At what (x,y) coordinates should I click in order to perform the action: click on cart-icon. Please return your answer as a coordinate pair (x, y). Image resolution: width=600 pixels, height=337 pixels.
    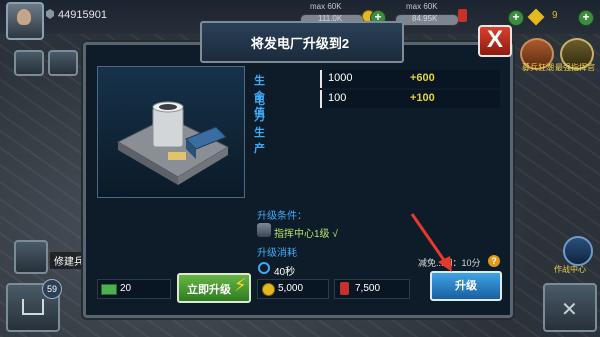
    Looking at the image, I should click on (33, 307).